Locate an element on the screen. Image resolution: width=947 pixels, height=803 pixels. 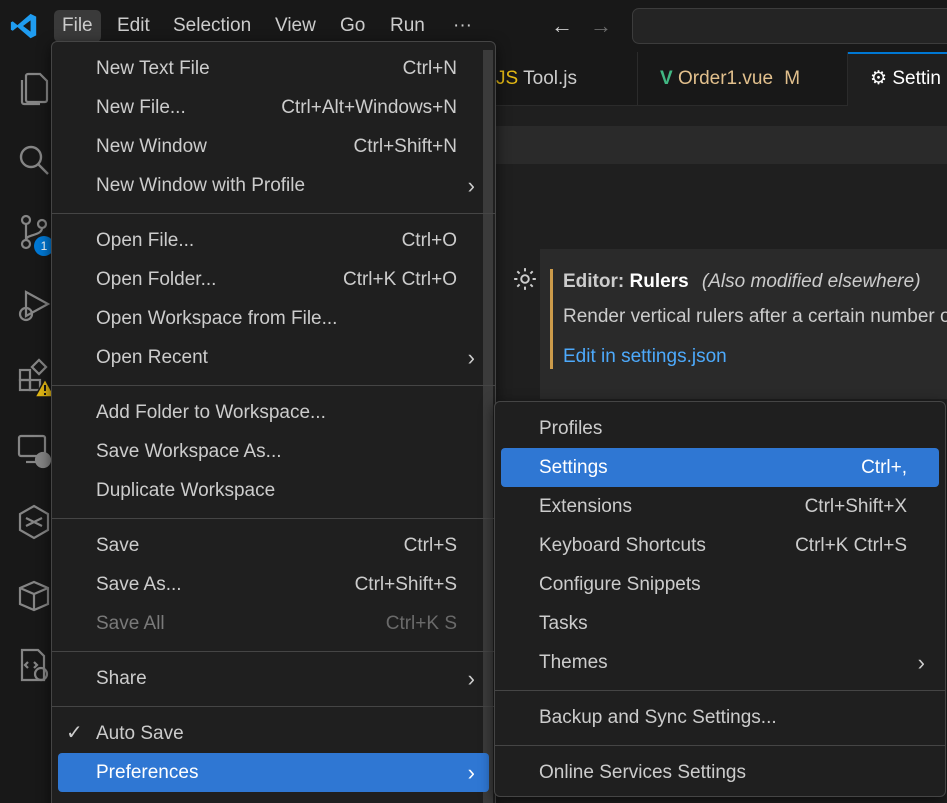
menu-item-new-file: New File... Ctrl+Alt+Windows+N is located at coordinates (273, 107).